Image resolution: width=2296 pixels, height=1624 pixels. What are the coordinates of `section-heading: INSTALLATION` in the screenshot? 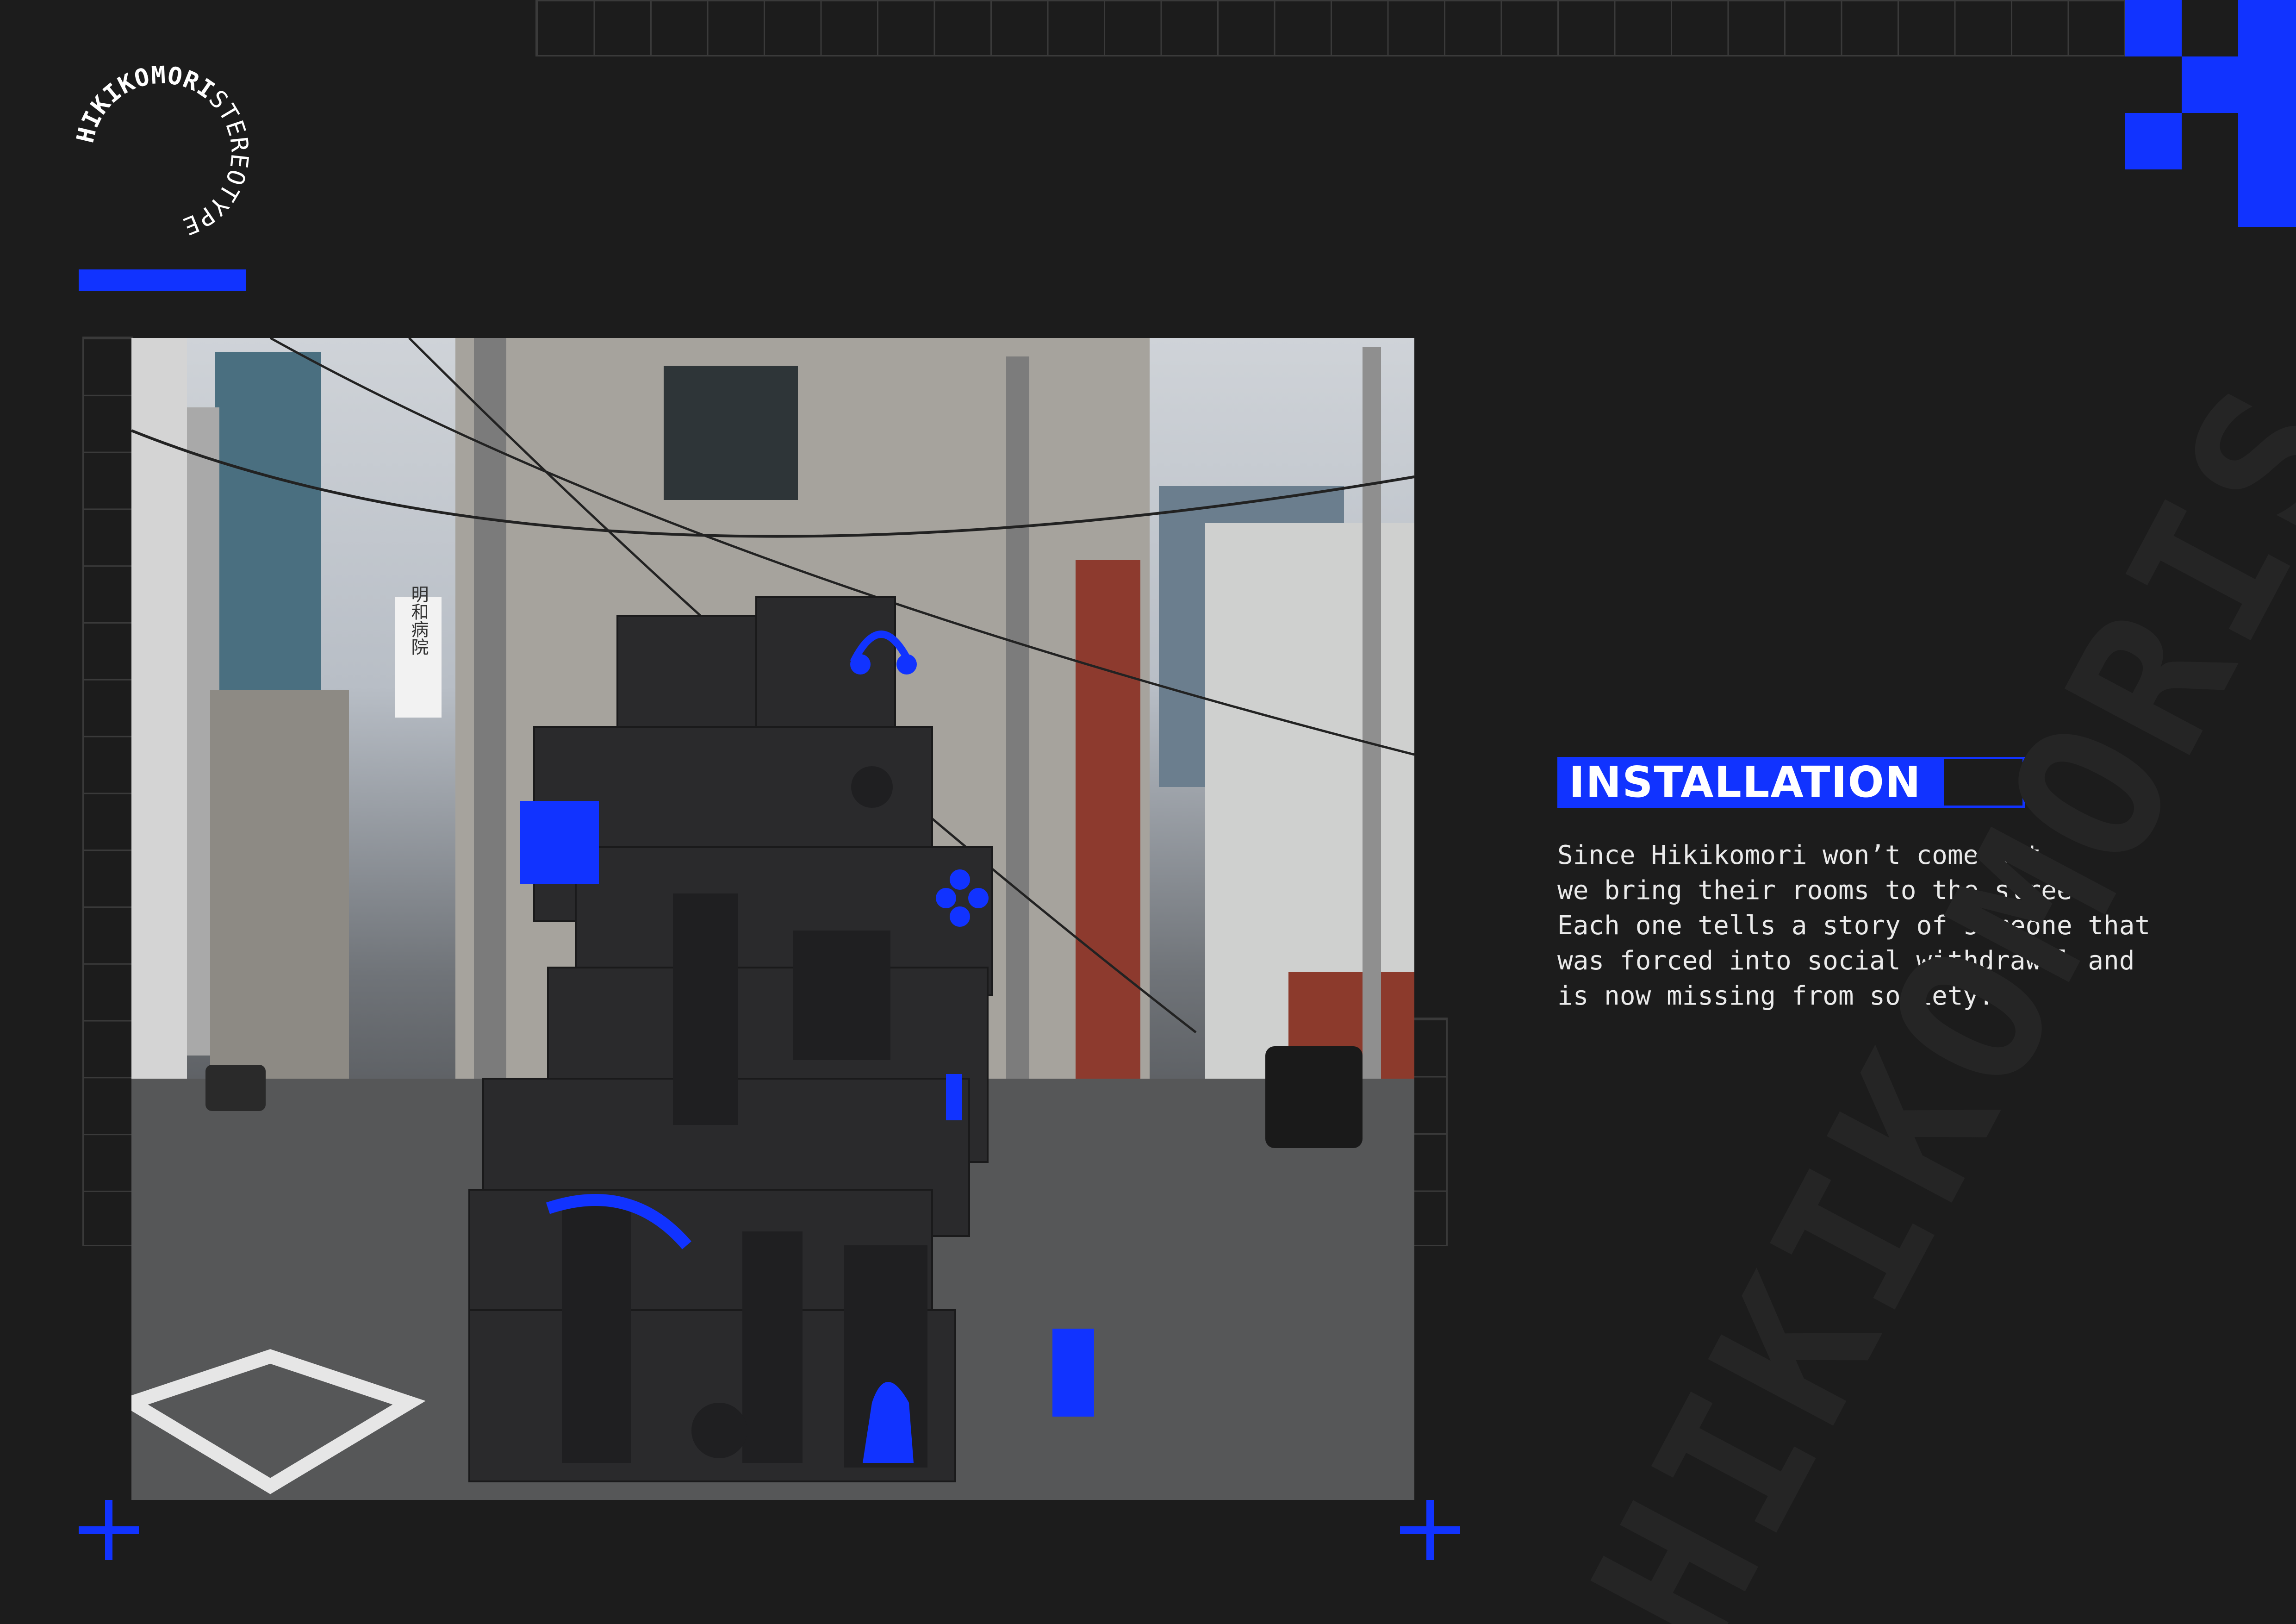 It's located at (1745, 782).